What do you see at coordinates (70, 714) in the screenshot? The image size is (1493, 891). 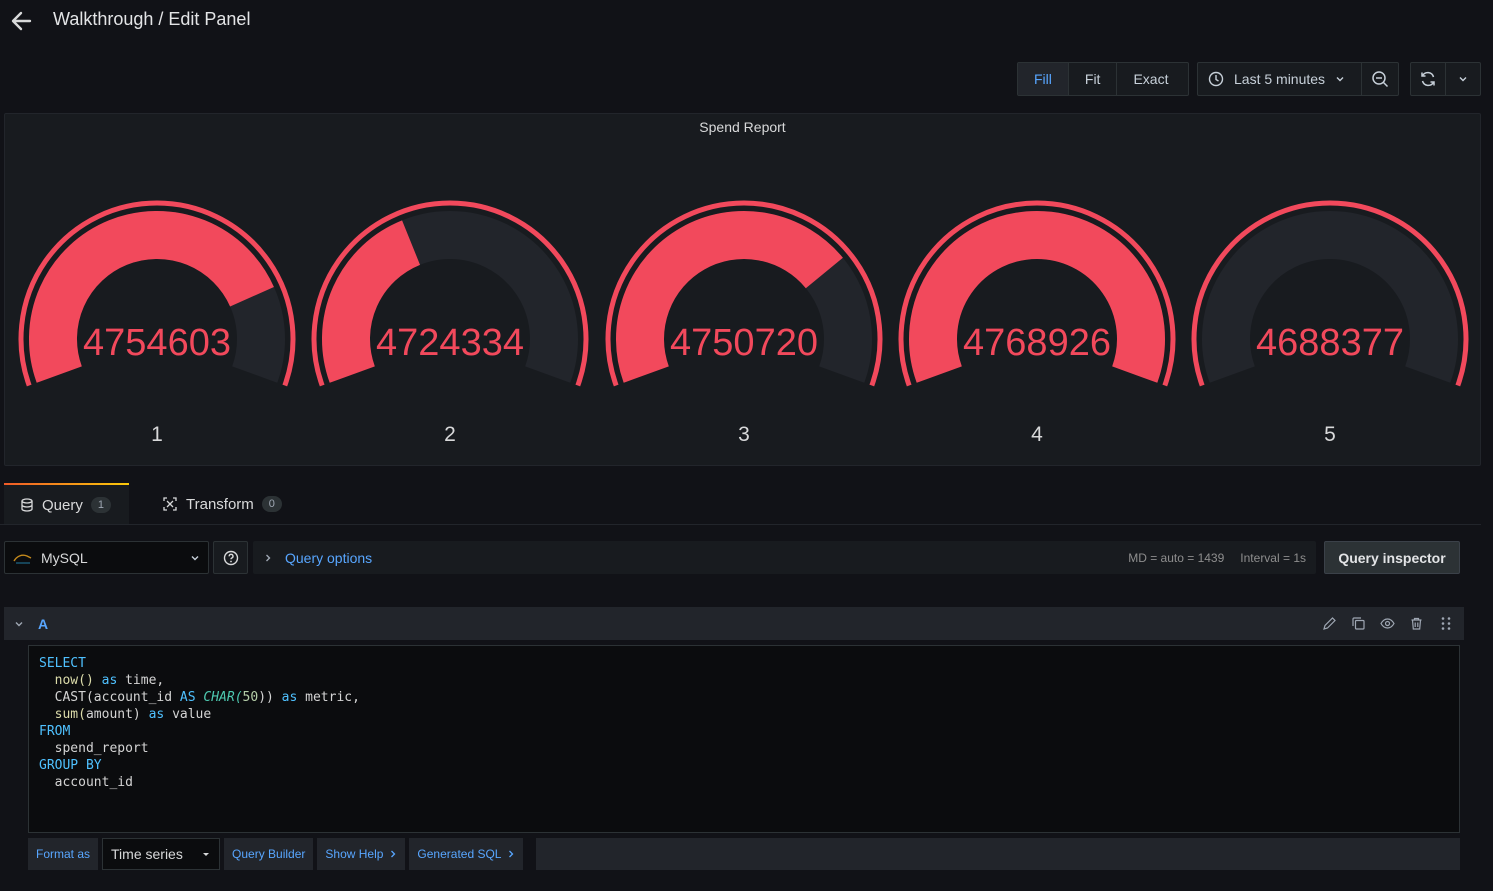 I see `sql-function: sum(` at bounding box center [70, 714].